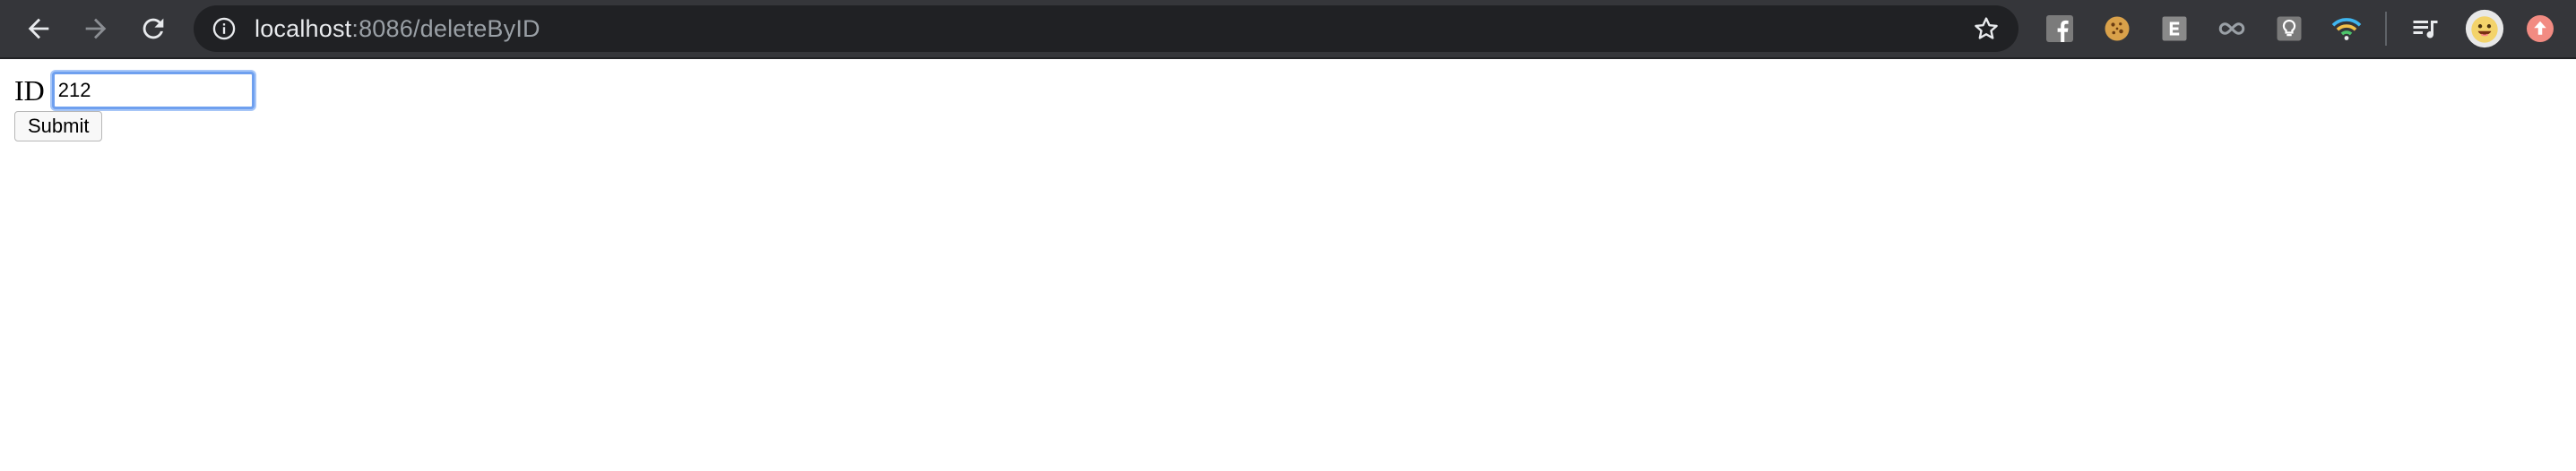 The height and width of the screenshot is (471, 2576). Describe the element at coordinates (2174, 29) in the screenshot. I see `e-extension-icon` at that location.